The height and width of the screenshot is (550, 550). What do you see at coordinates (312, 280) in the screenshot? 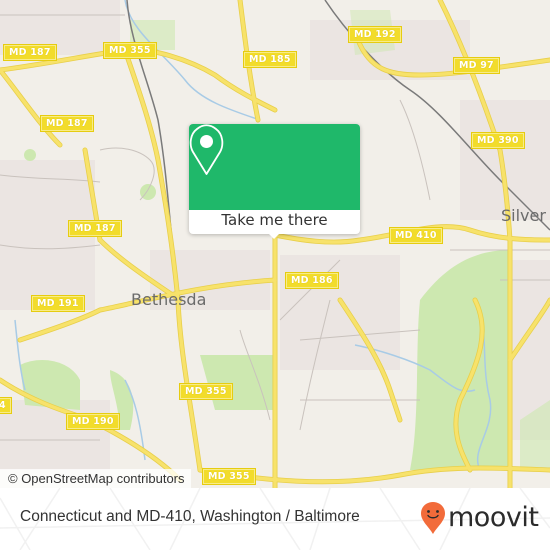
I see `route-shield-md-186: MD 186` at bounding box center [312, 280].